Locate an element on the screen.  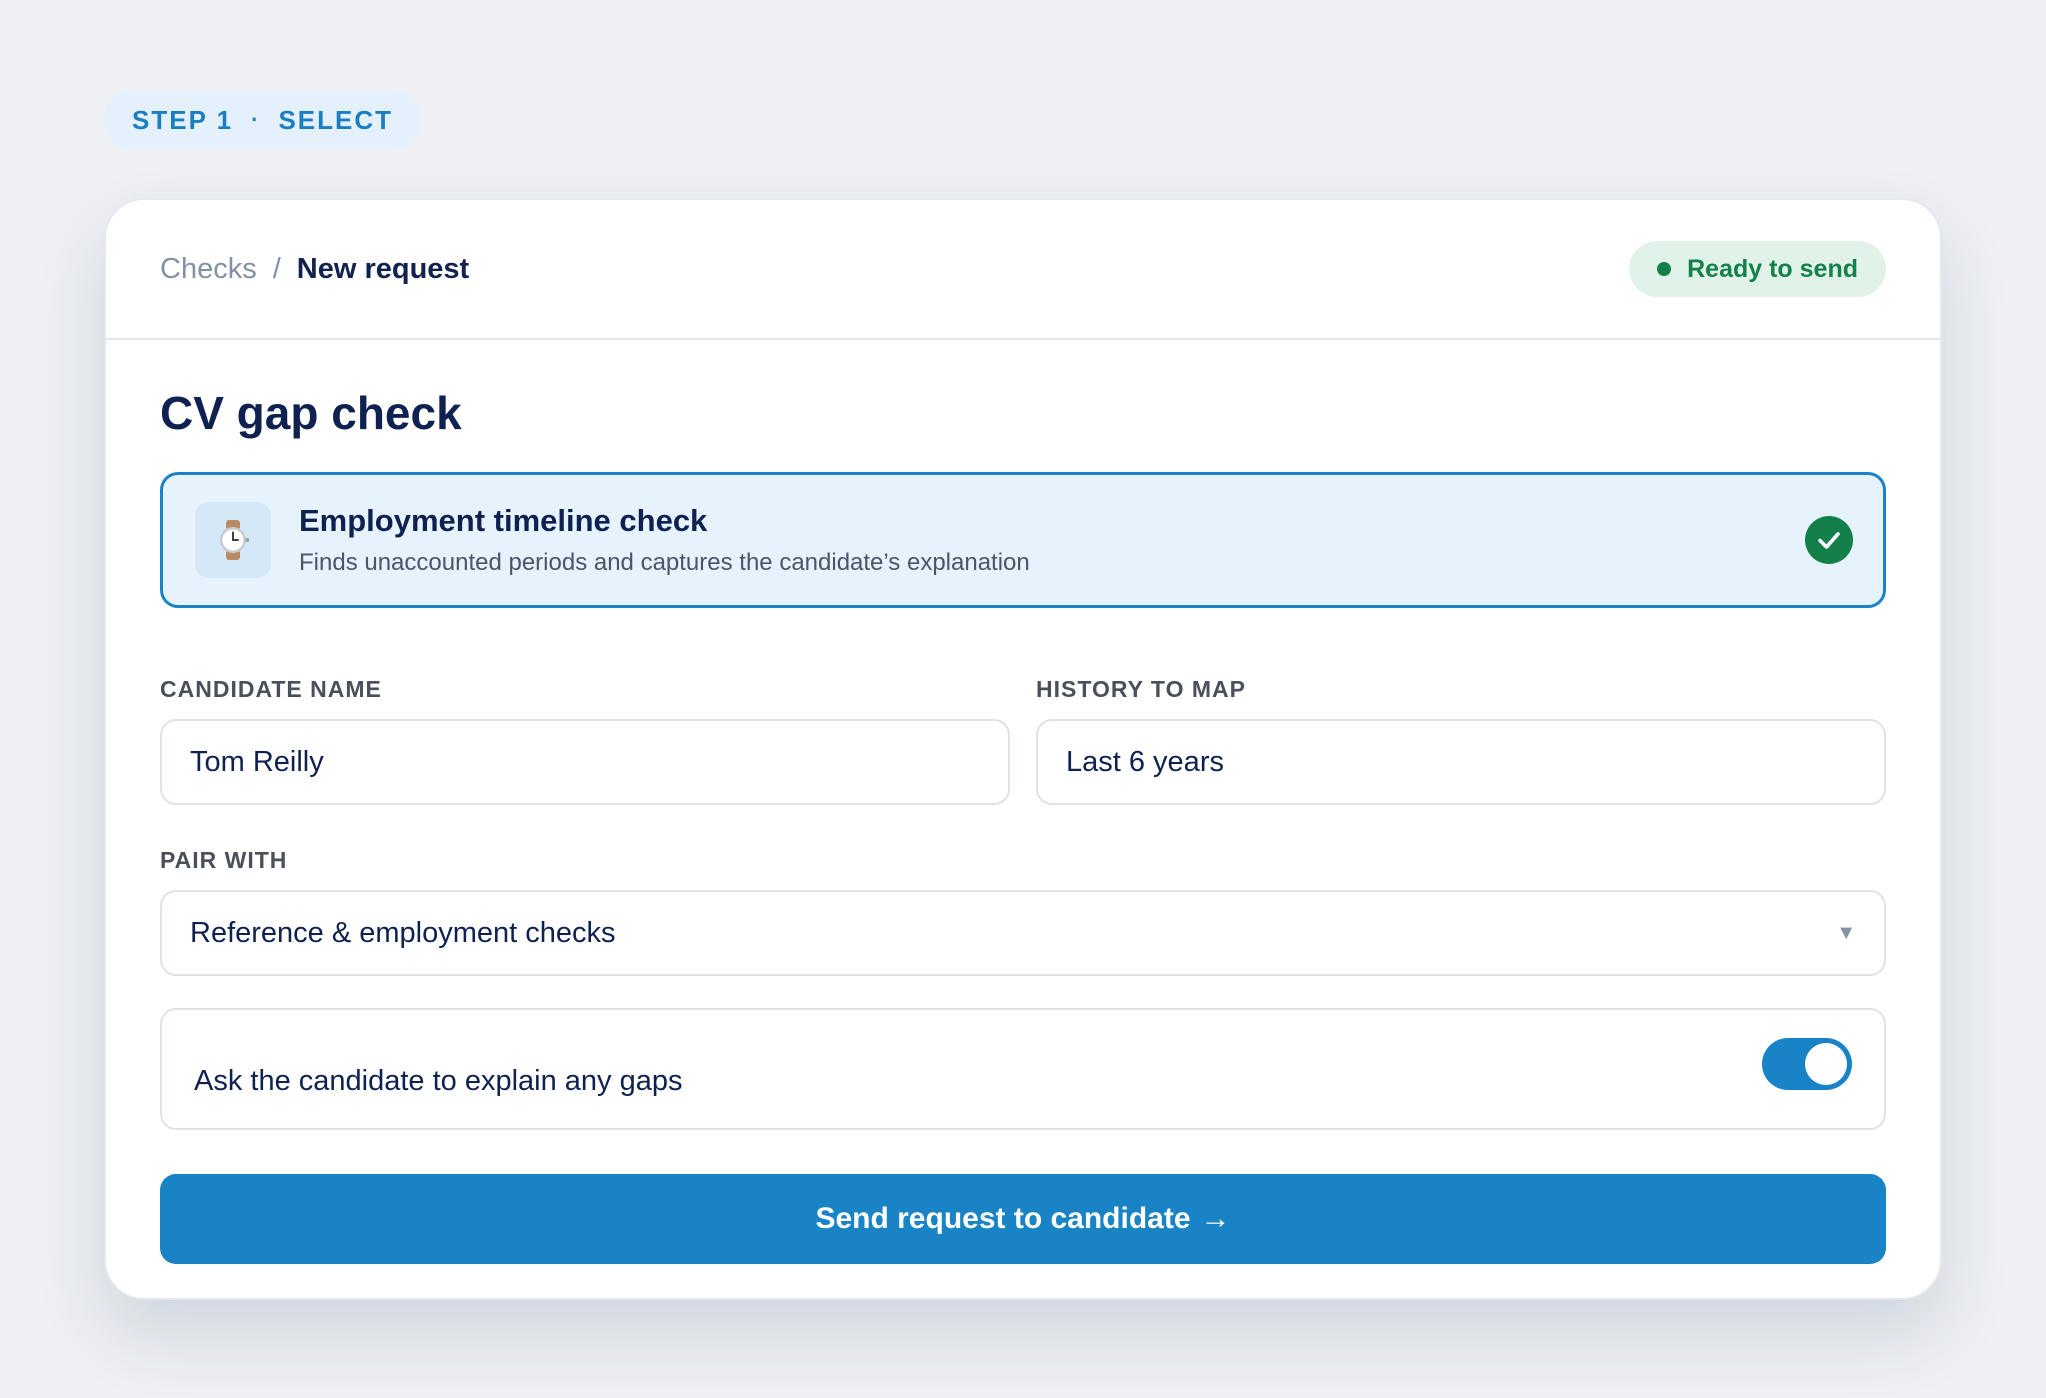
step-number: STEP 1 is located at coordinates (183, 119).